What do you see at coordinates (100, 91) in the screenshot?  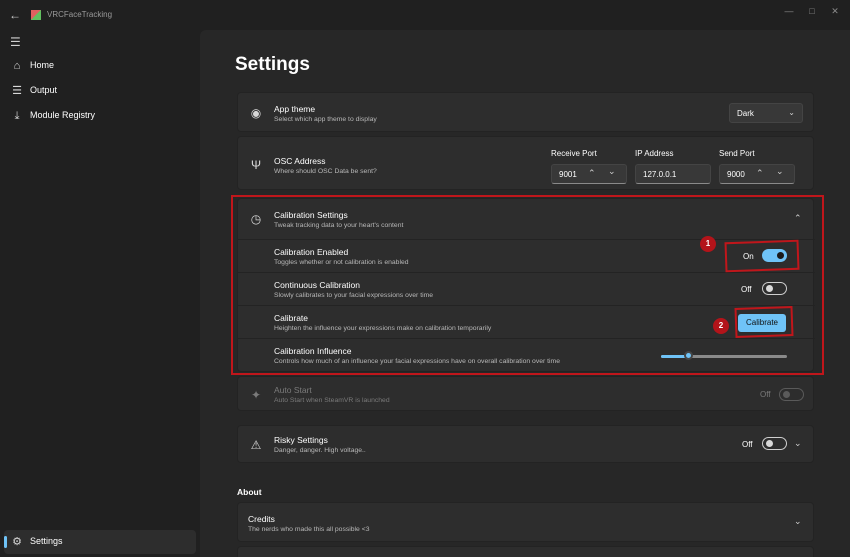 I see `sidebar-item-output: ☰ Output` at bounding box center [100, 91].